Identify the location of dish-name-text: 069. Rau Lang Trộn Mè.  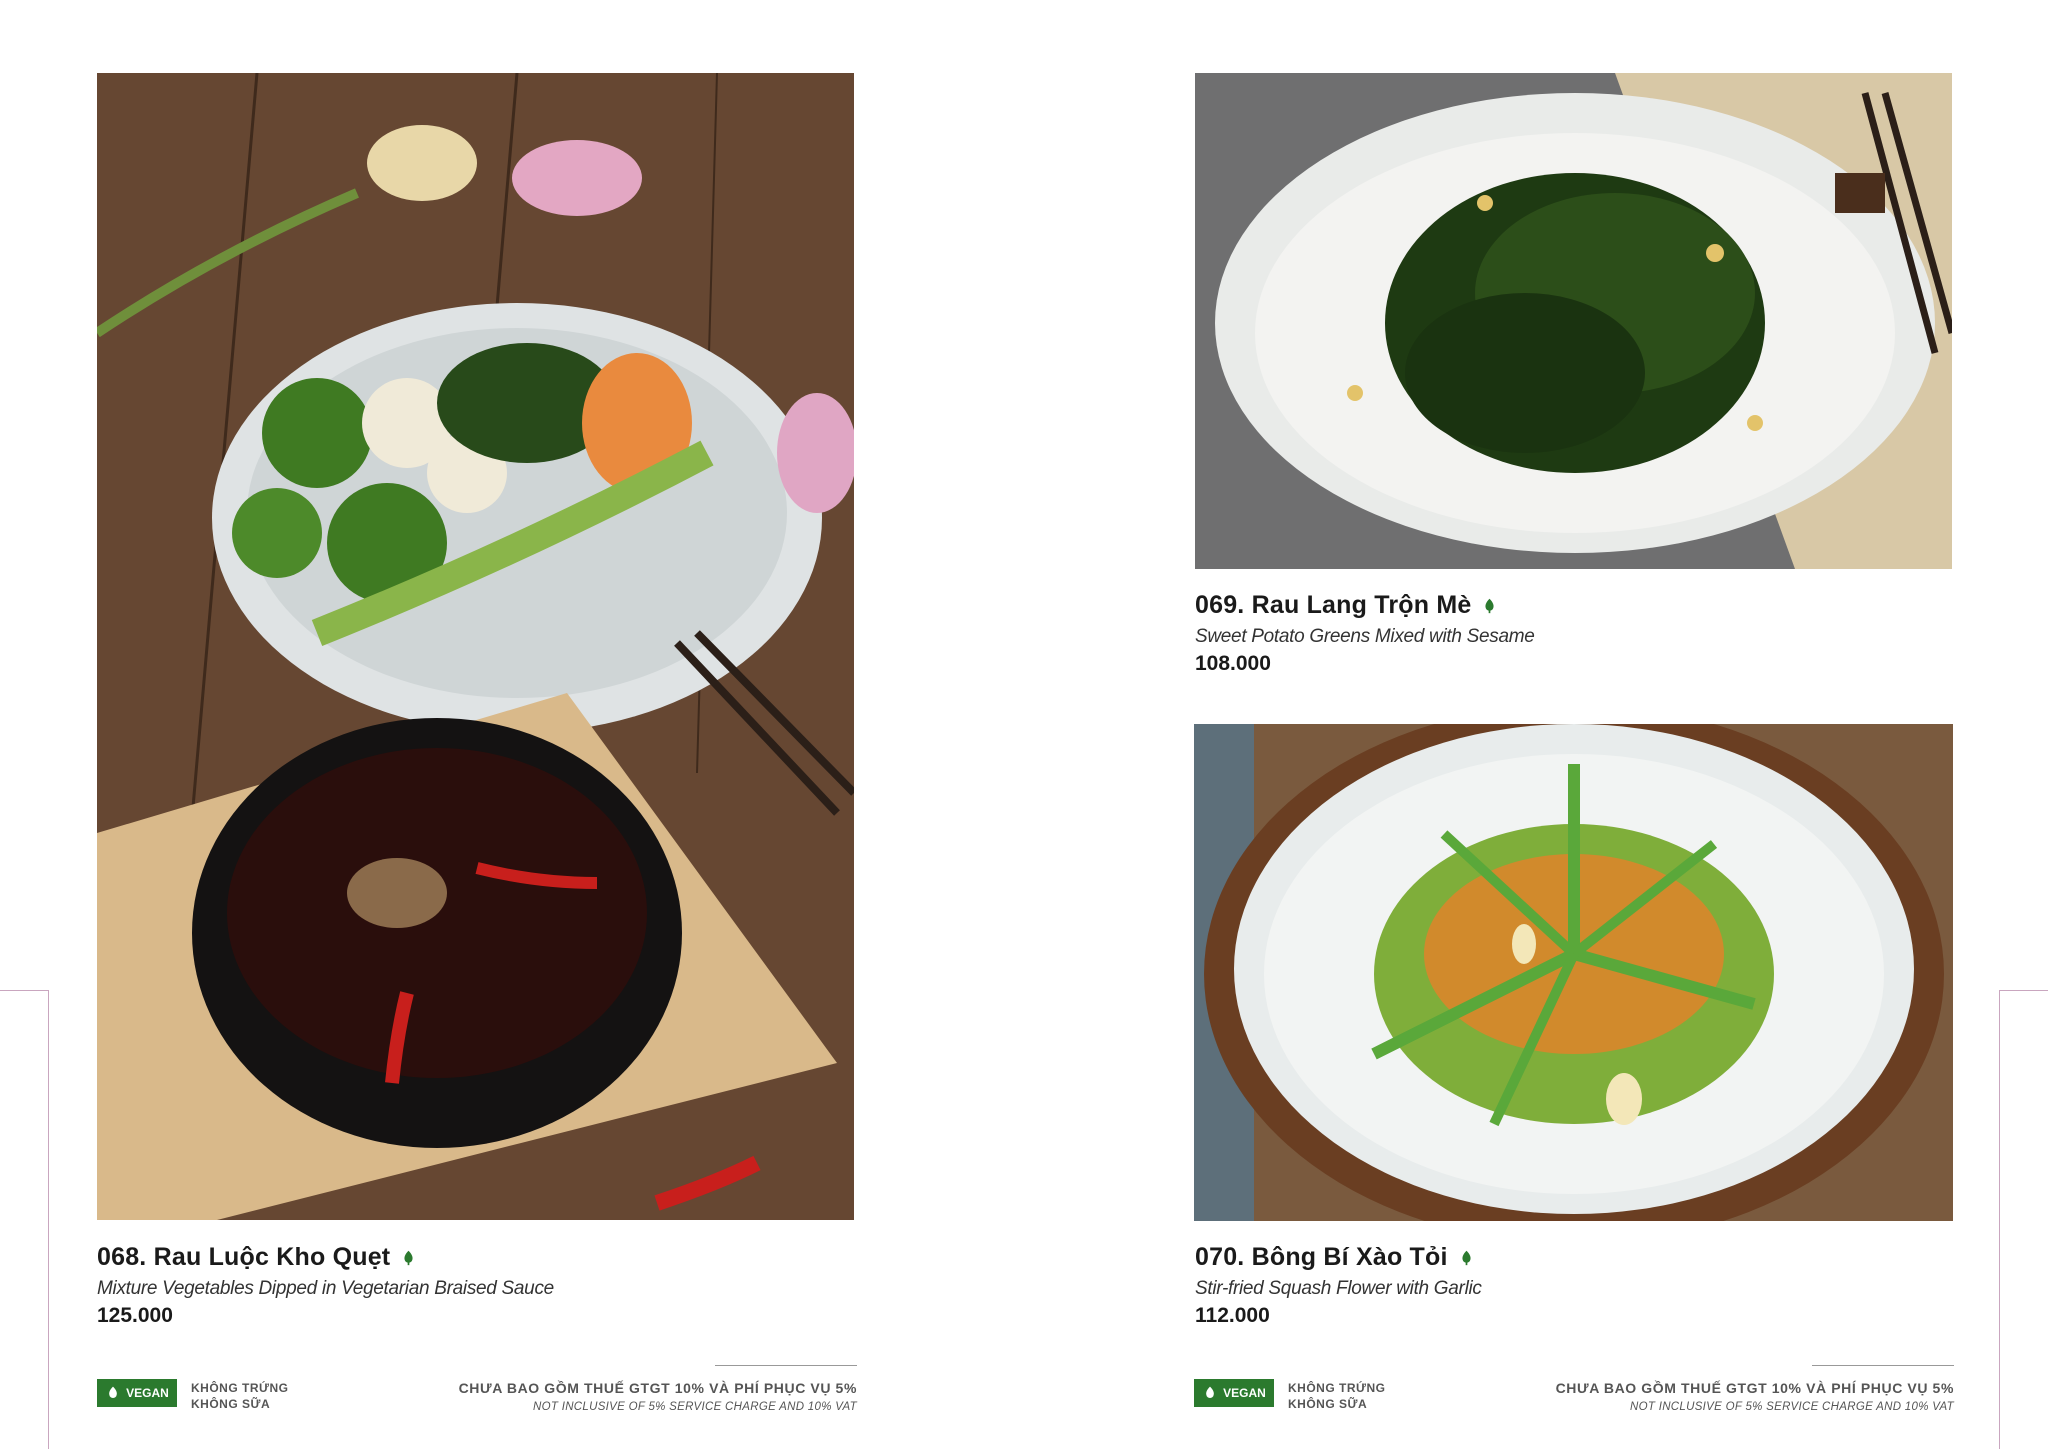
(1333, 605).